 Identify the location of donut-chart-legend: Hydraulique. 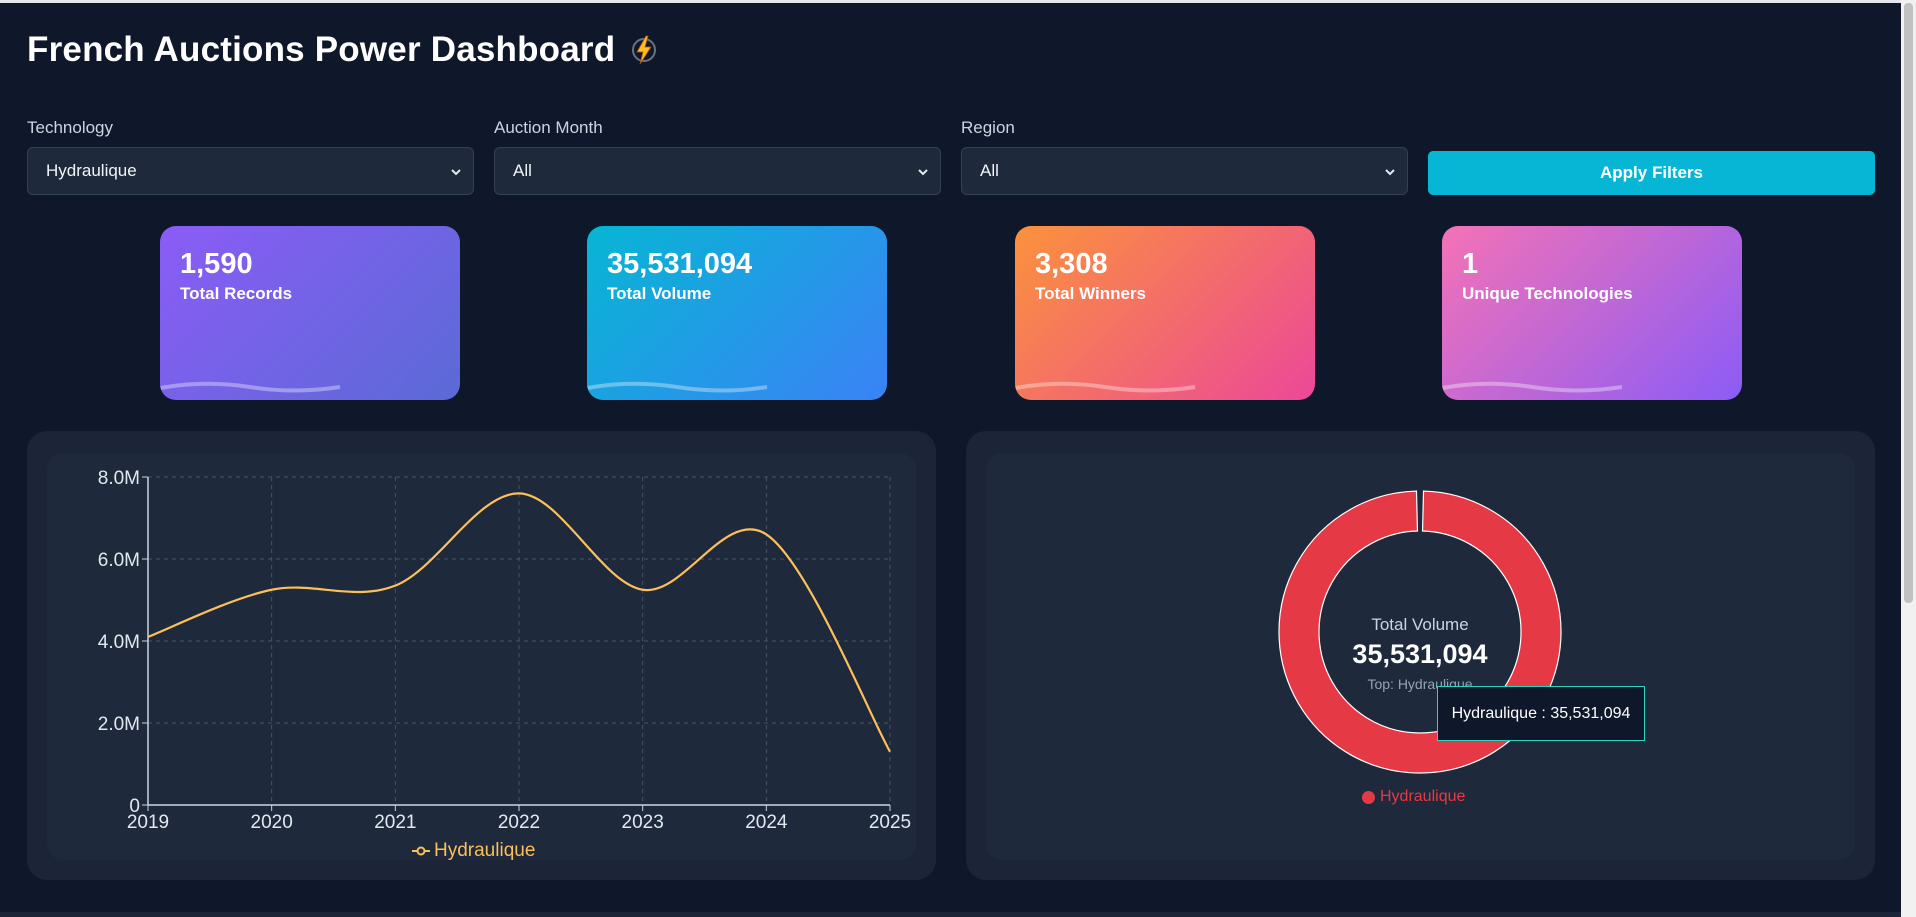
(1413, 797).